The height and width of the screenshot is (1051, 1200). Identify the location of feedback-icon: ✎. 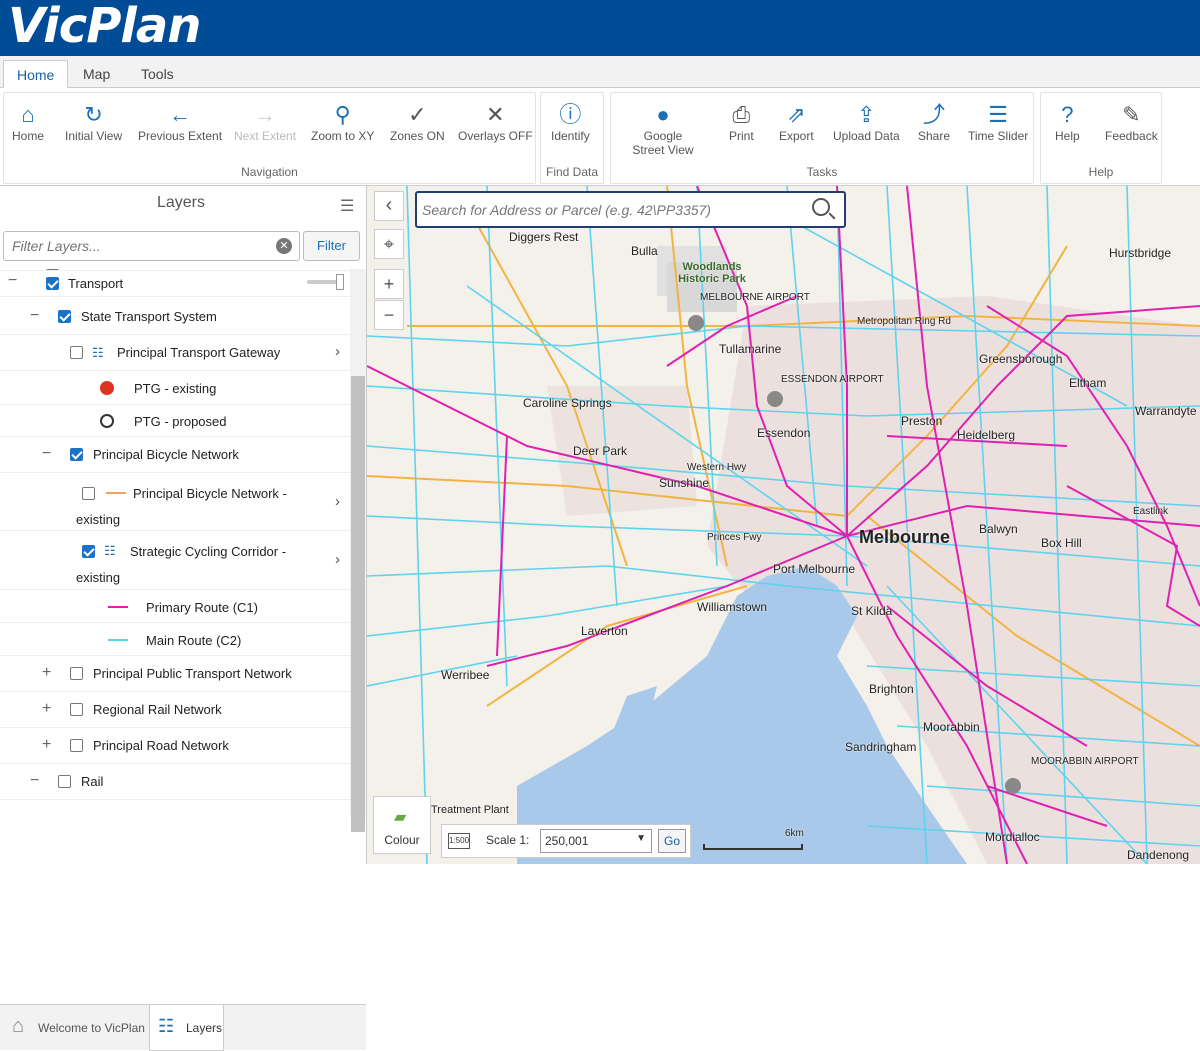
(1131, 114).